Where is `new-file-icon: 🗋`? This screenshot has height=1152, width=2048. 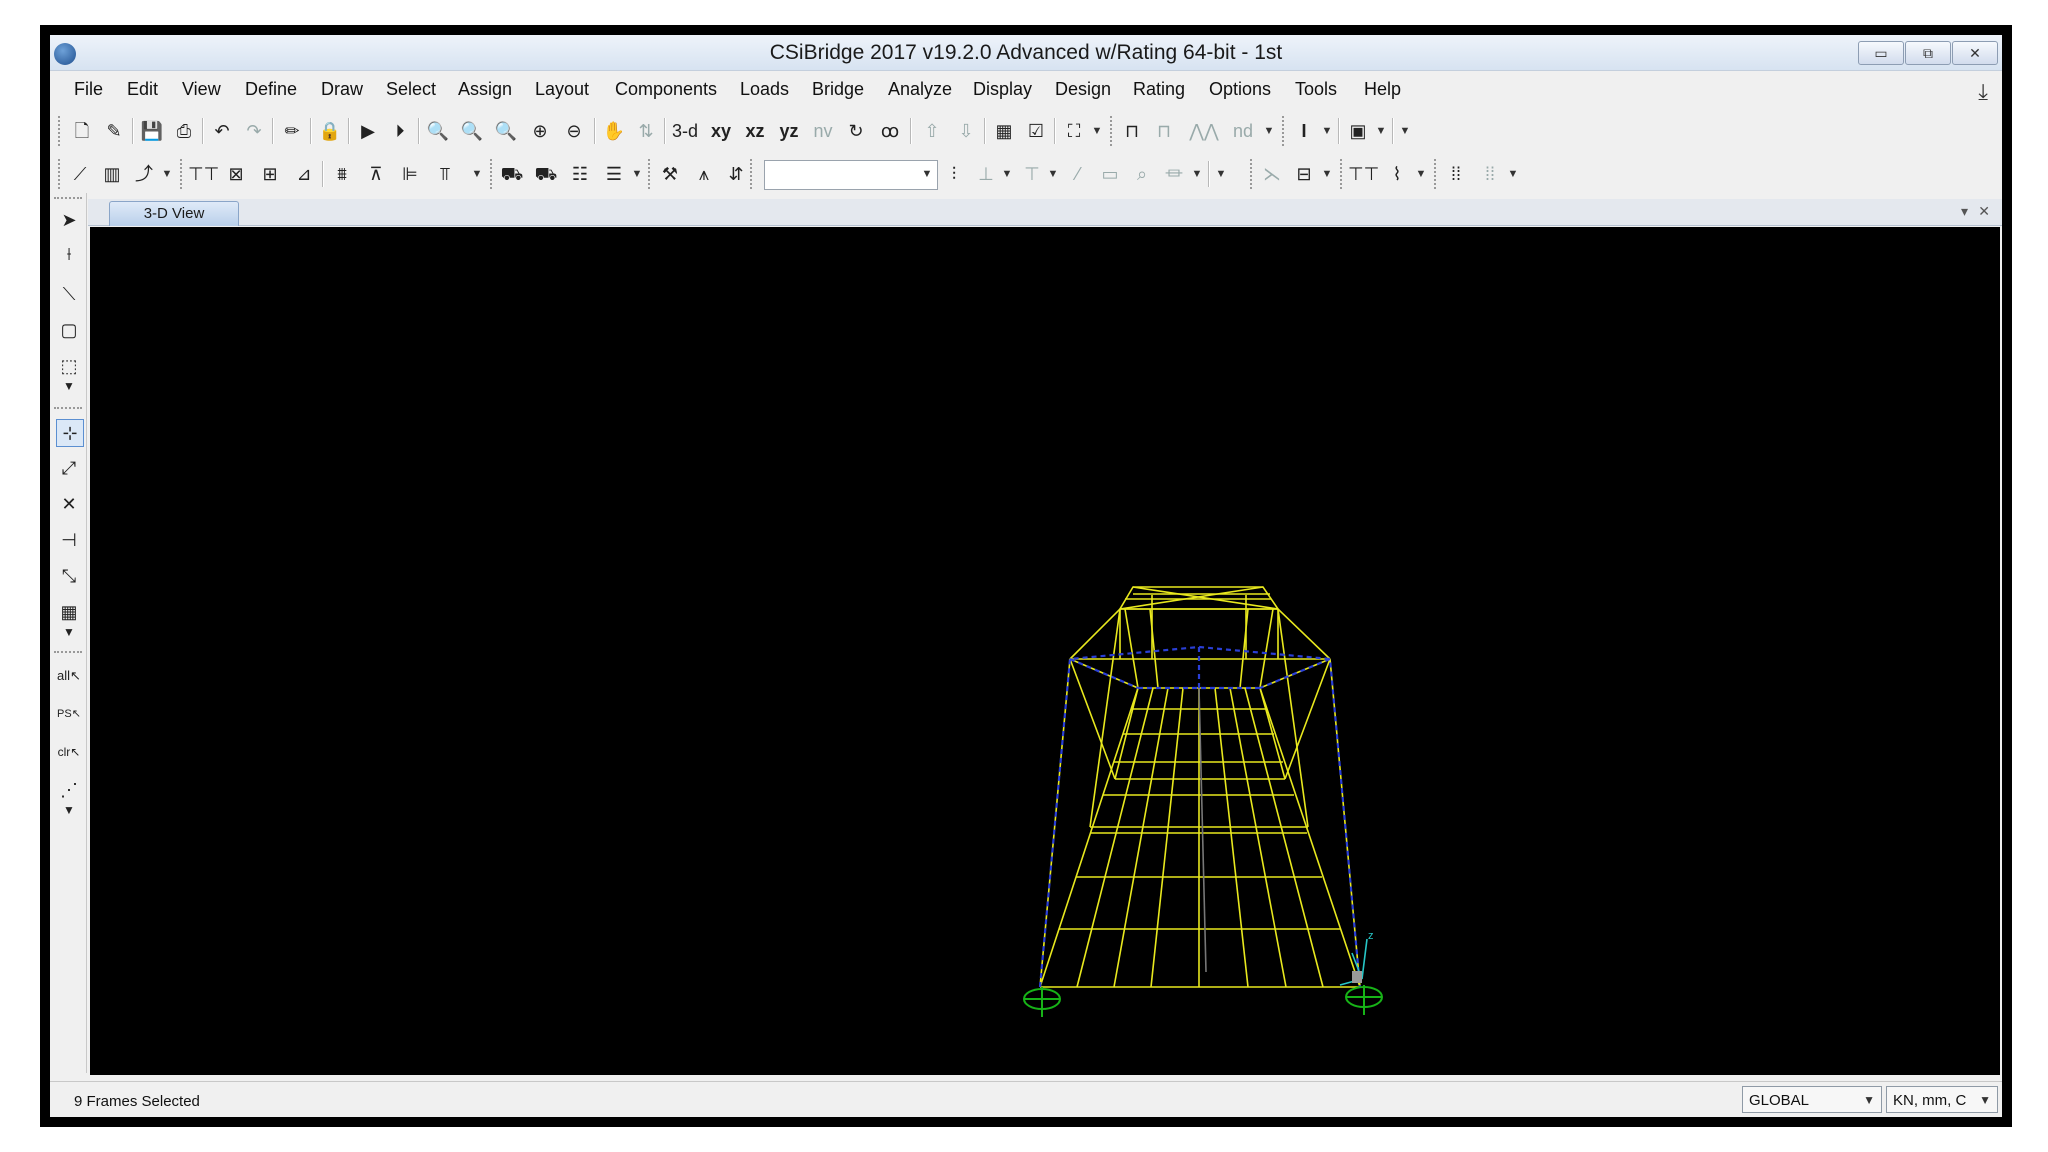
new-file-icon: 🗋 is located at coordinates (82, 131).